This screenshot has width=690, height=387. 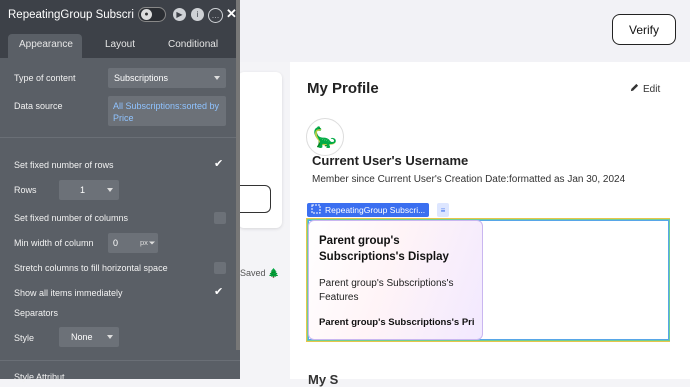 What do you see at coordinates (443, 210) in the screenshot?
I see `list-icon: ≡` at bounding box center [443, 210].